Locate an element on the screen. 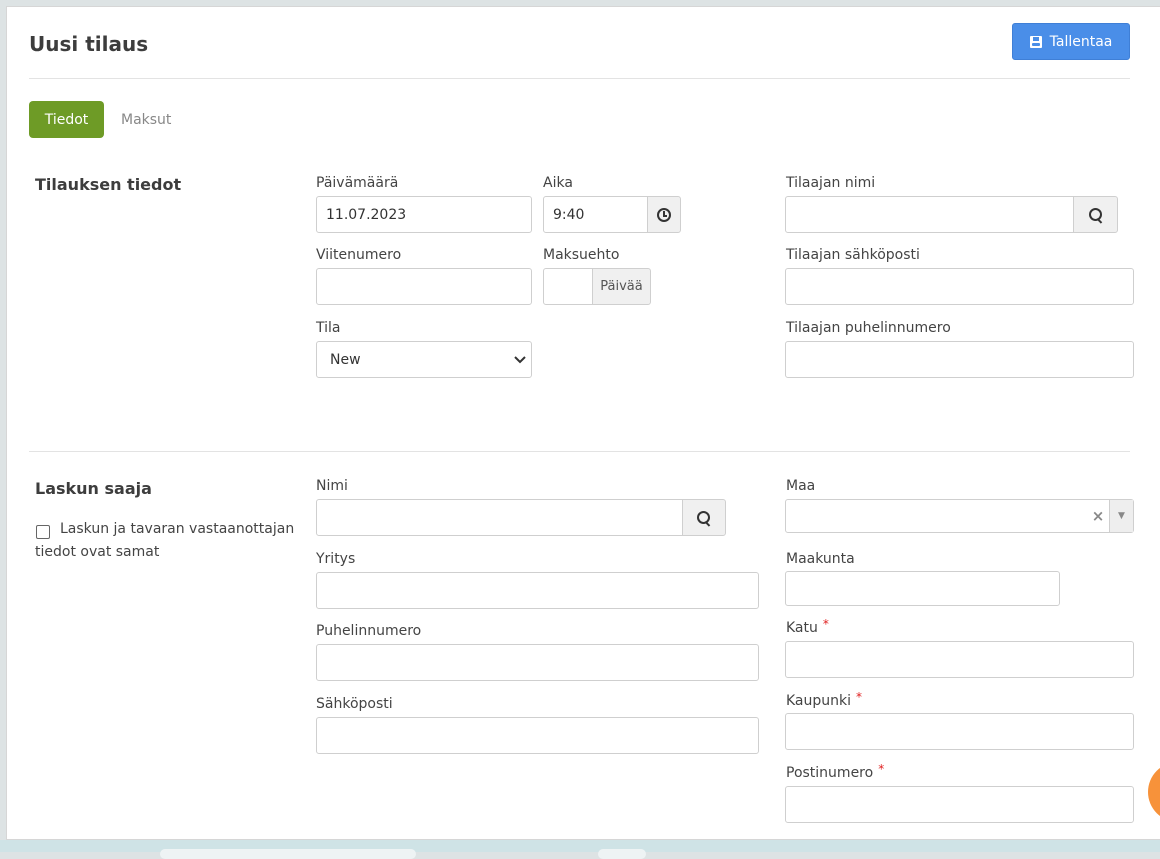 The width and height of the screenshot is (1160, 859). customer-email-label: Tilaajan sähköposti is located at coordinates (853, 255).